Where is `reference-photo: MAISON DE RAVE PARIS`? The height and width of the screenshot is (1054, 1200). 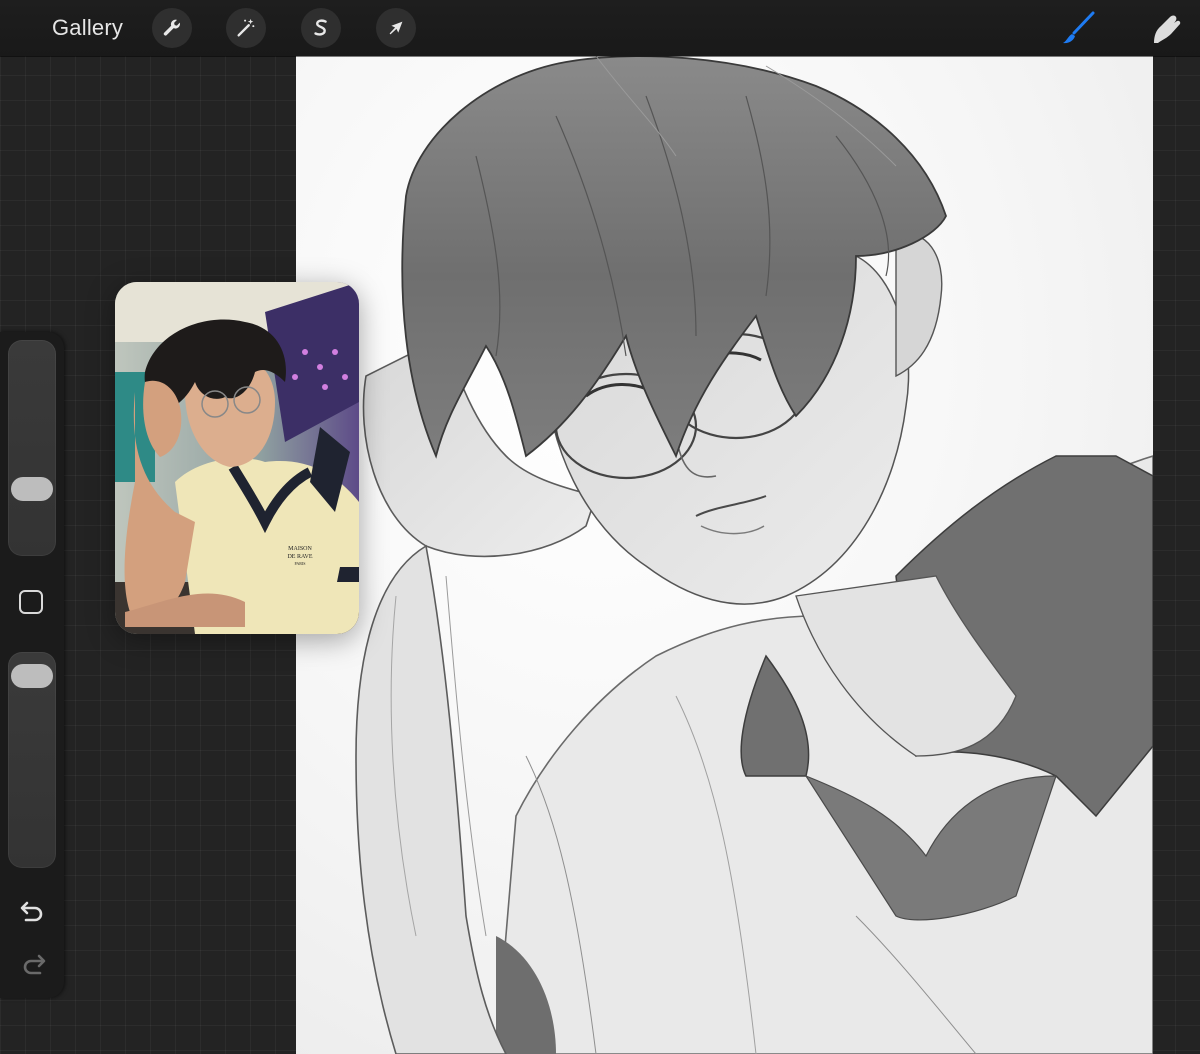 reference-photo: MAISON DE RAVE PARIS is located at coordinates (237, 458).